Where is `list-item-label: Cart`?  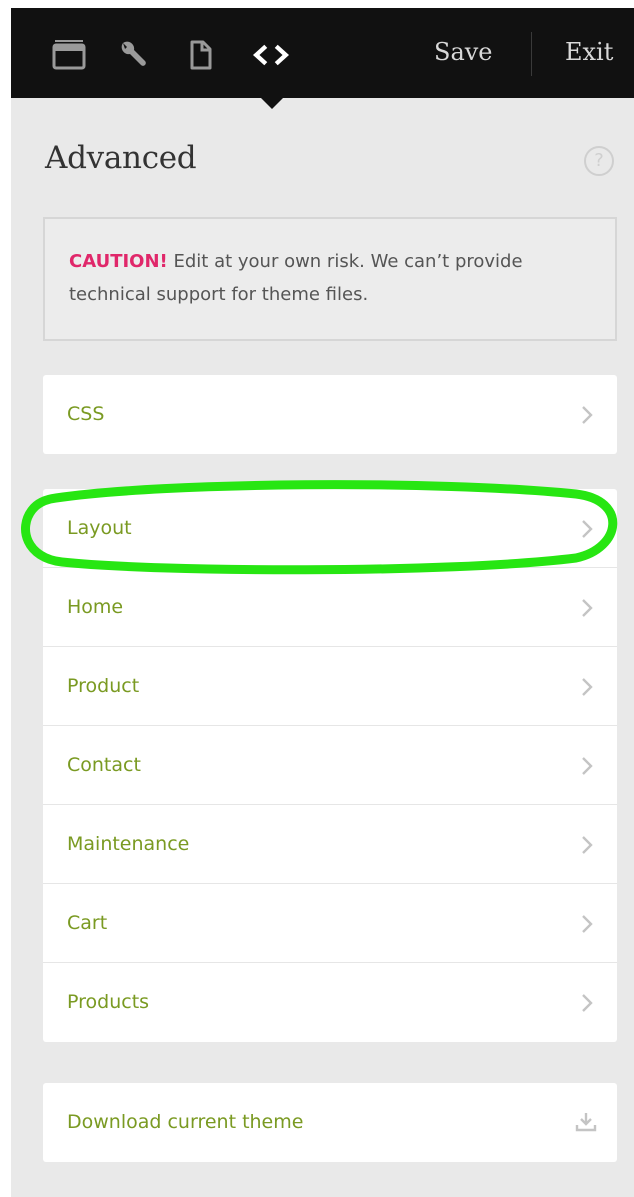
list-item-label: Cart is located at coordinates (87, 923).